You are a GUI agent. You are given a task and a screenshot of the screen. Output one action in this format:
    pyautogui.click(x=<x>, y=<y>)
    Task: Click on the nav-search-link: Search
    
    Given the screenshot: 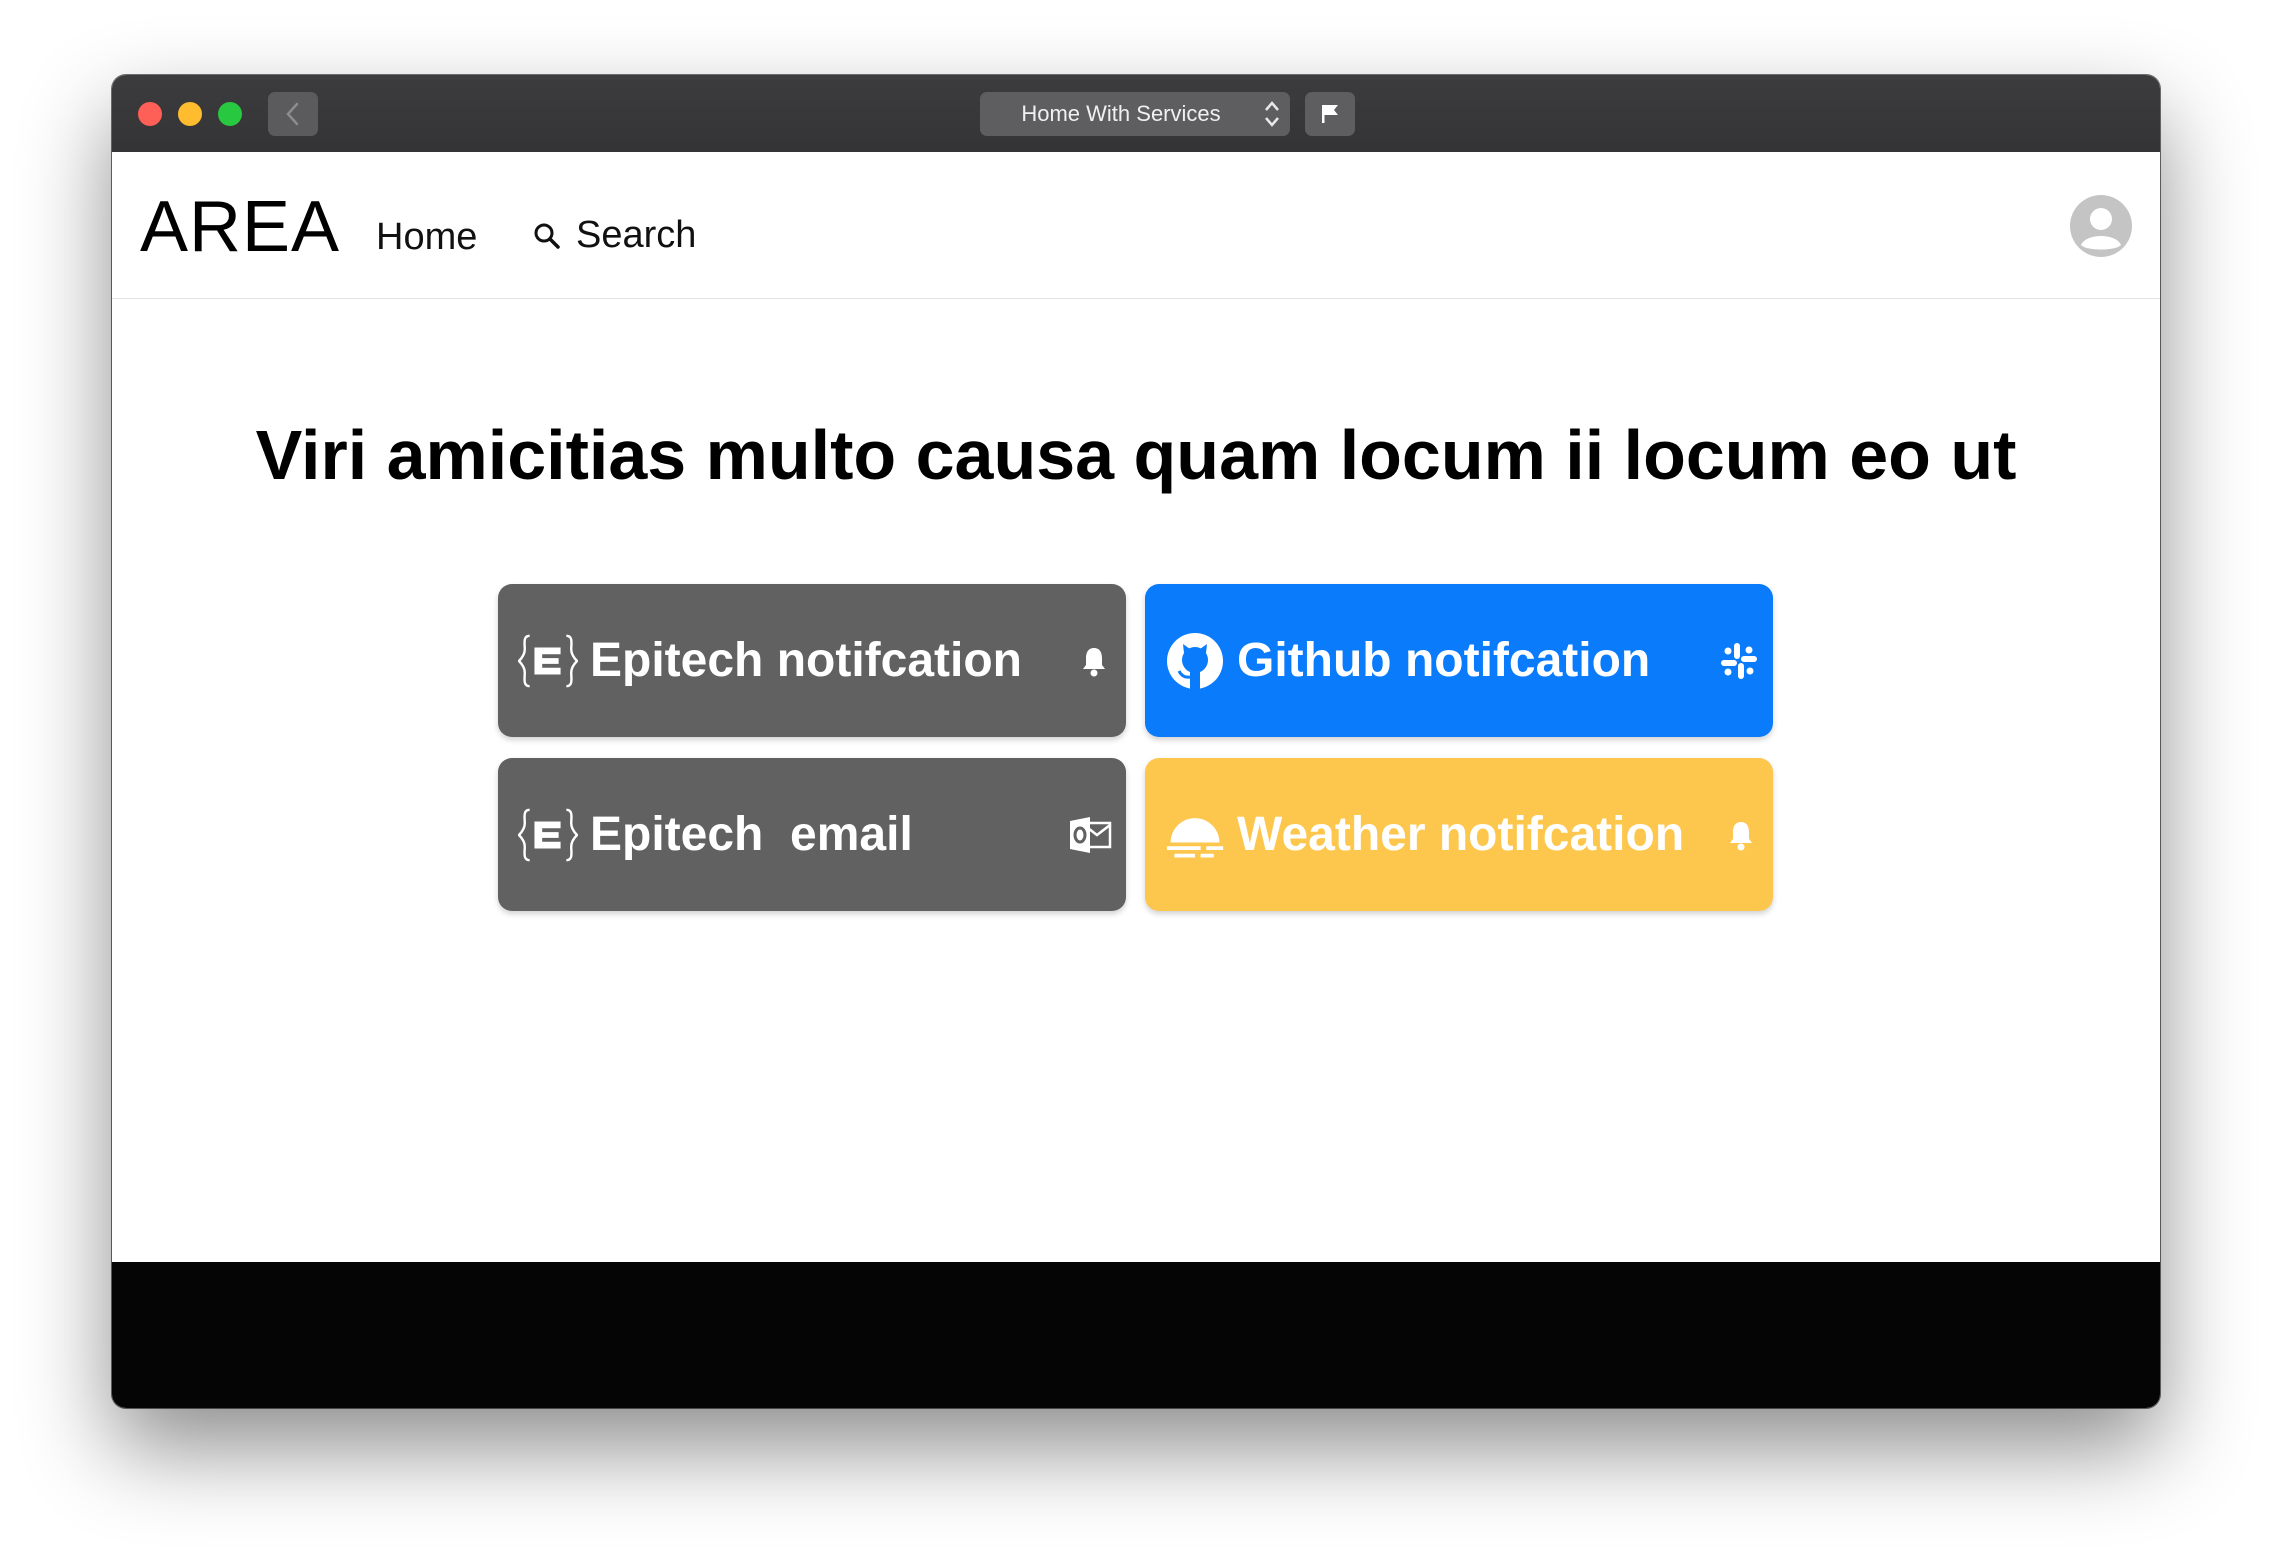 What is the action you would take?
    pyautogui.click(x=614, y=235)
    